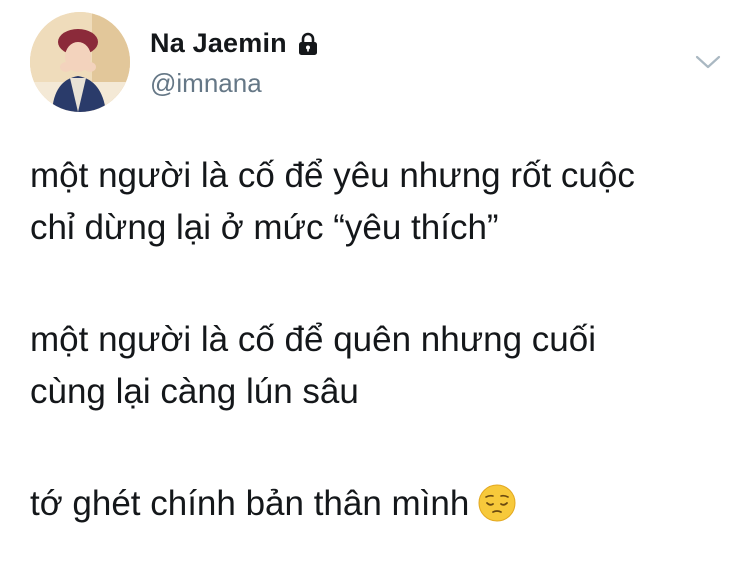  I want to click on chevron-down-icon, so click(708, 62).